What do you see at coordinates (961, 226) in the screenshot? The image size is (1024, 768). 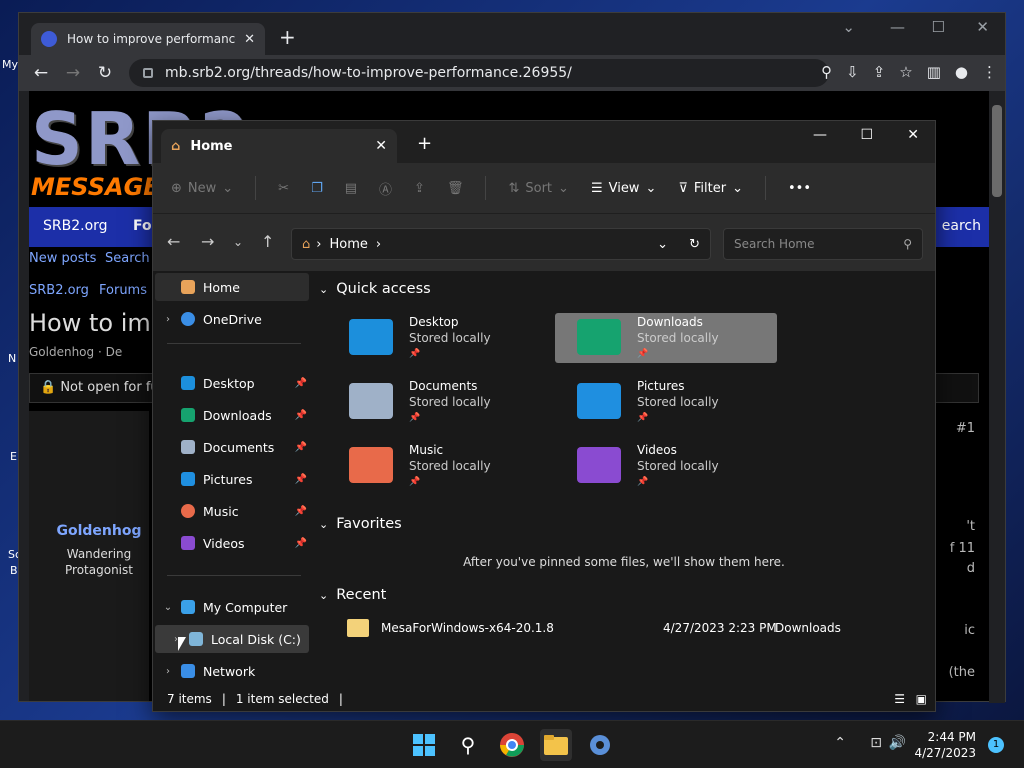 I see `nav-search-link: earch` at bounding box center [961, 226].